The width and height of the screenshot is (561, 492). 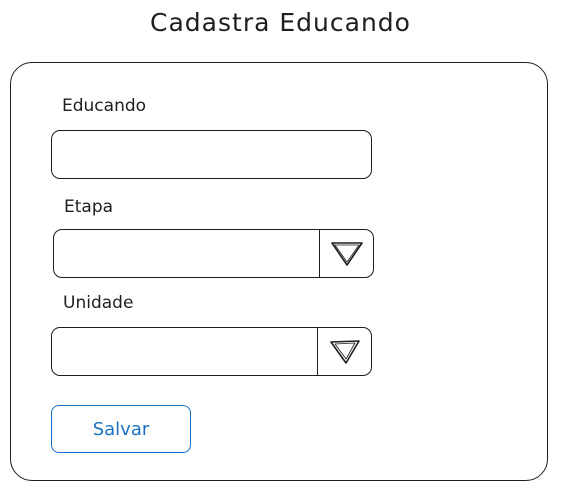 I want to click on unidade-select, so click(x=211, y=351).